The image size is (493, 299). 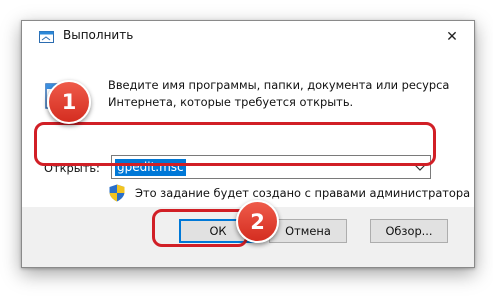 What do you see at coordinates (46, 37) in the screenshot?
I see `run-app-icon` at bounding box center [46, 37].